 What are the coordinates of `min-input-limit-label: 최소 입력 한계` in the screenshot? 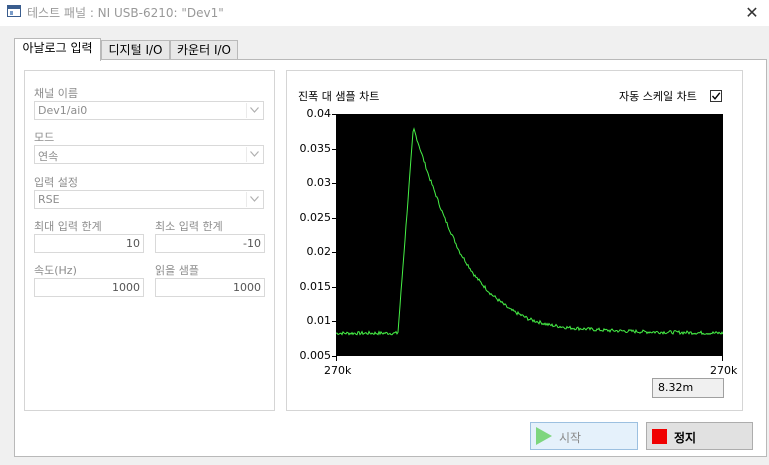 It's located at (189, 226).